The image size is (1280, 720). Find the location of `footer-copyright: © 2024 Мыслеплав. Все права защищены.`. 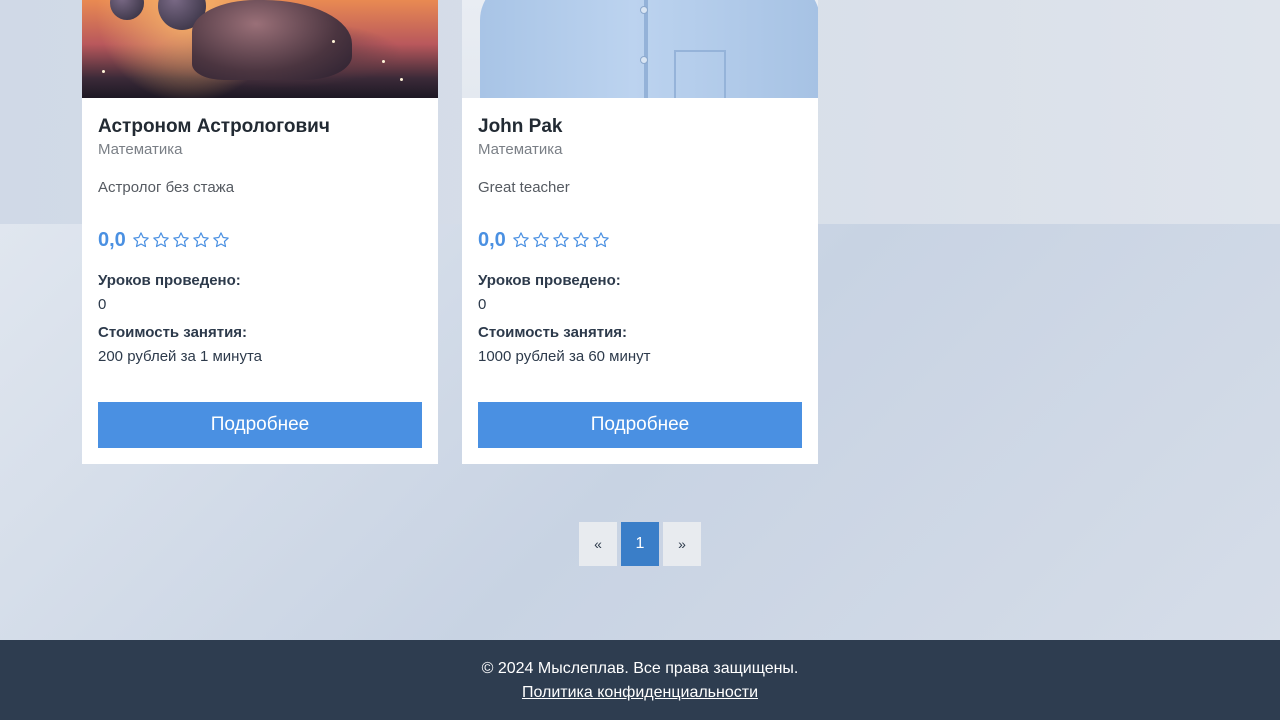

footer-copyright: © 2024 Мыслеплав. Все права защищены. is located at coordinates (640, 668).